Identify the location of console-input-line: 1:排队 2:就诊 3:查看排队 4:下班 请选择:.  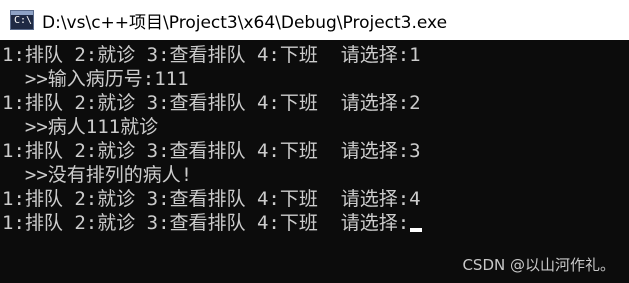
(314, 223).